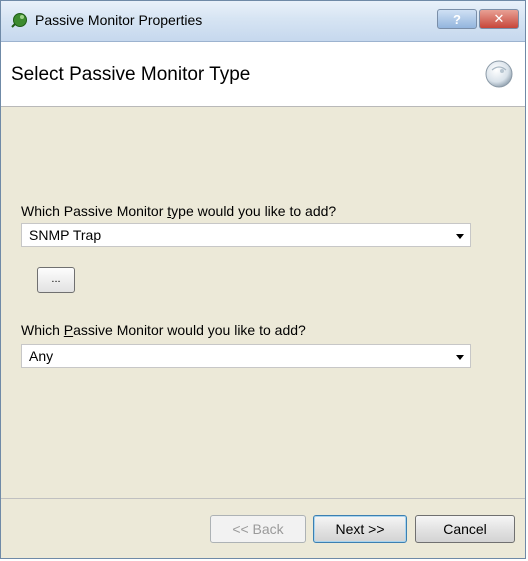 The height and width of the screenshot is (561, 528). Describe the element at coordinates (499, 74) in the screenshot. I see `wizard-globe-icon` at that location.